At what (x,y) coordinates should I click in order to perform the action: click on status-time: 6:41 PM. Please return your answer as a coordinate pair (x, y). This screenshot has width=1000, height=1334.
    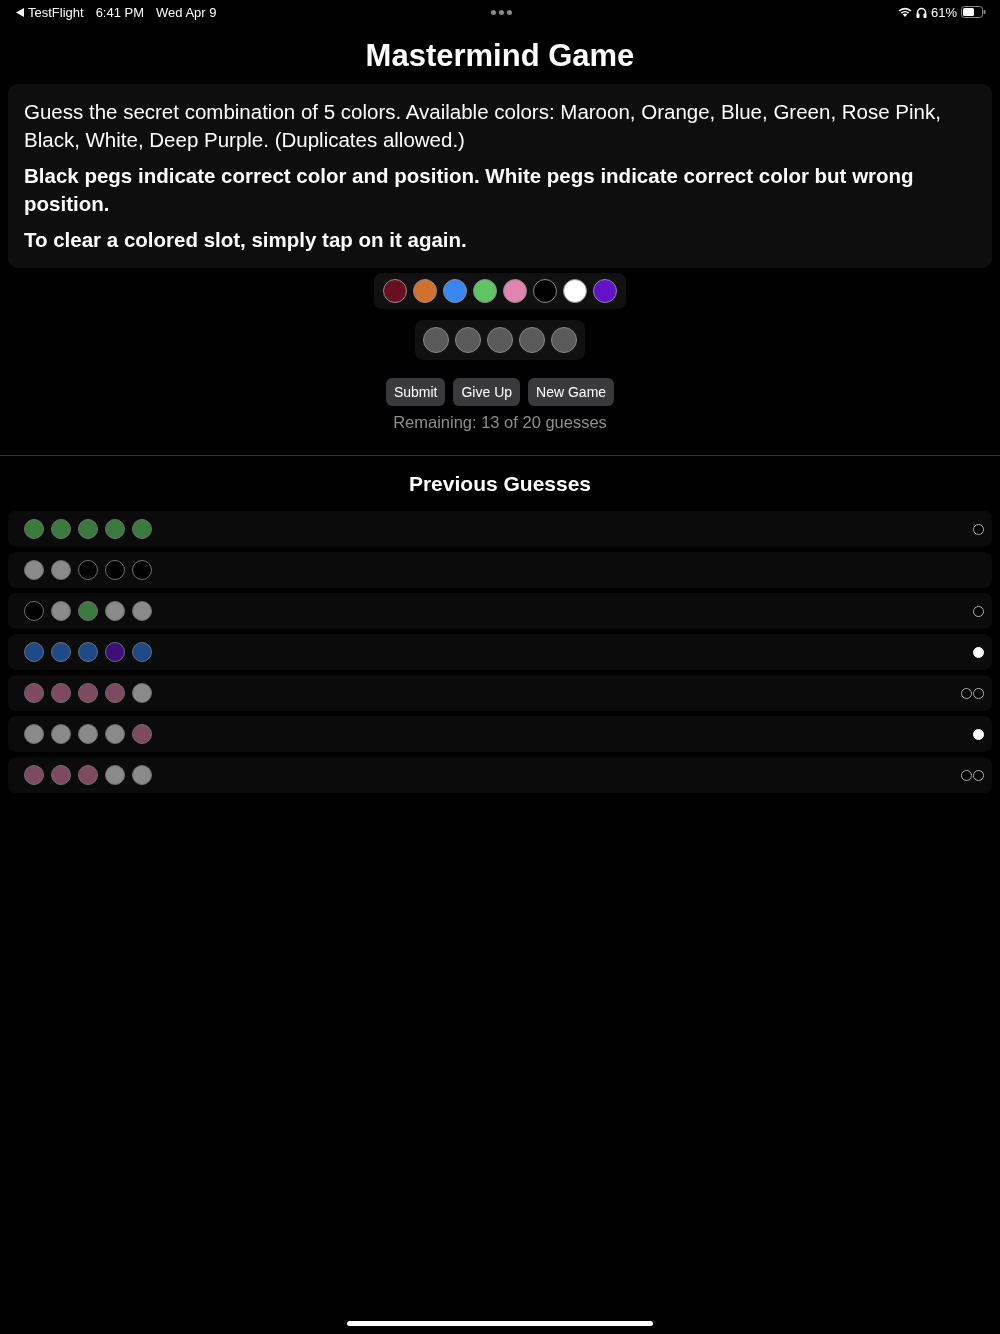
    Looking at the image, I should click on (120, 12).